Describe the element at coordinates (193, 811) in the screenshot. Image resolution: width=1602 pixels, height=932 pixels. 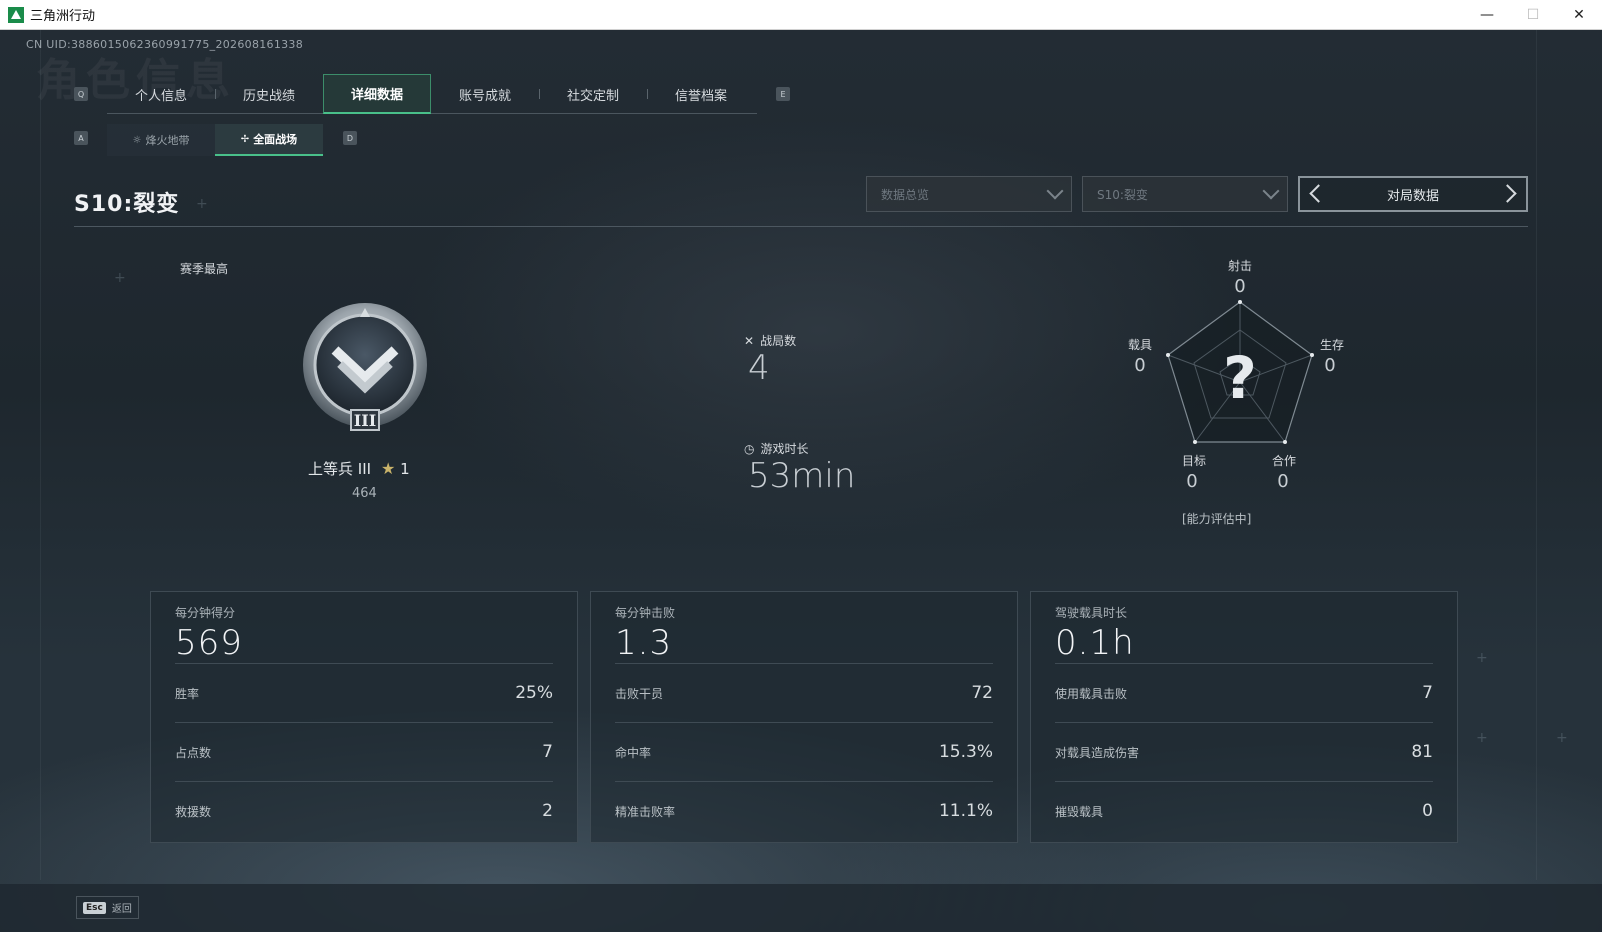
I see `stat-label: 救援数` at that location.